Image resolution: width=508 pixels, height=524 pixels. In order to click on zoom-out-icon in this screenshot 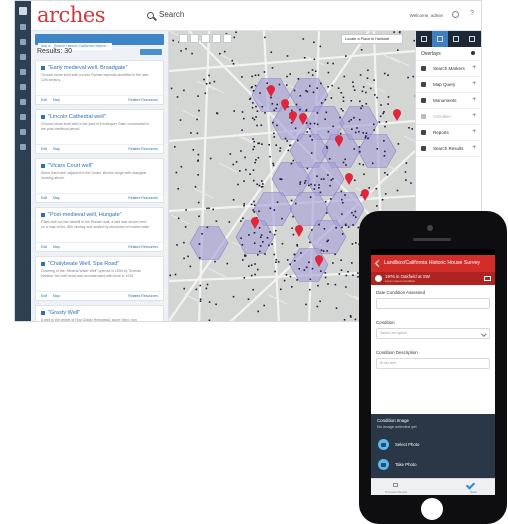, I will do `click(227, 38)`.